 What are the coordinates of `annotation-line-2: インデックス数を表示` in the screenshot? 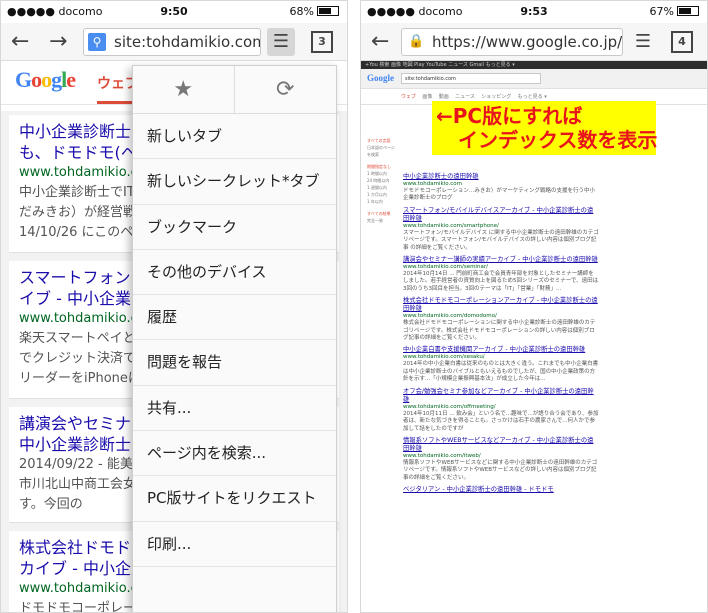 It's located at (558, 140).